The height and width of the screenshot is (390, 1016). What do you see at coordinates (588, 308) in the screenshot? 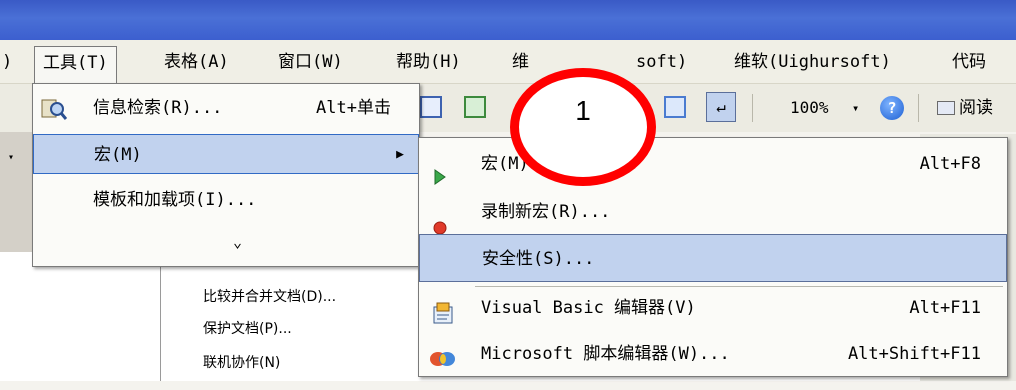
I see `menu-item-label: Visual Basic 编辑器(V)` at bounding box center [588, 308].